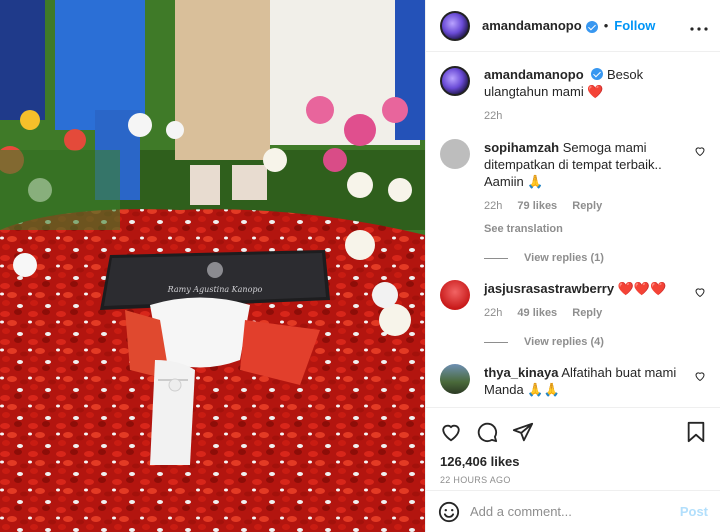  What do you see at coordinates (642, 288) in the screenshot?
I see `comment-emoji: ❤️❤️❤️` at bounding box center [642, 288].